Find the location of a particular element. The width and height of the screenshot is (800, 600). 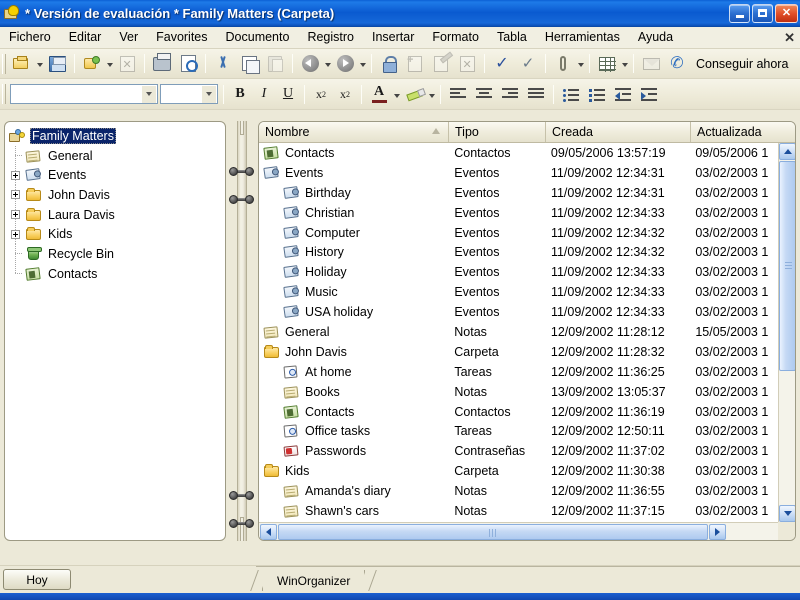

menu-favorites: Favorites is located at coordinates (181, 38).